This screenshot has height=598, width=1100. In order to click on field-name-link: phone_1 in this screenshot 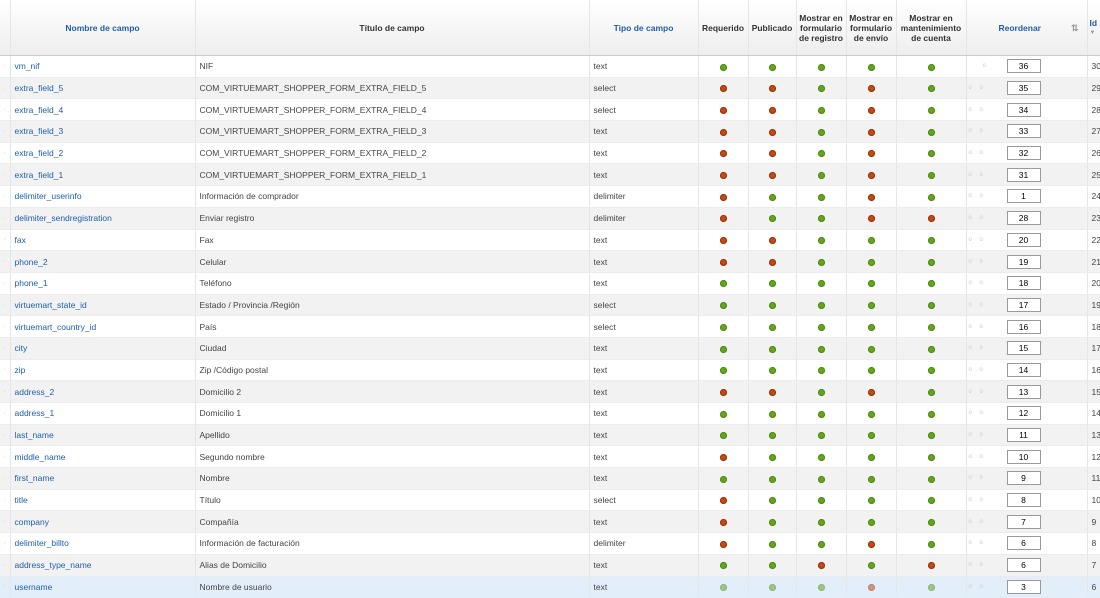, I will do `click(31, 283)`.